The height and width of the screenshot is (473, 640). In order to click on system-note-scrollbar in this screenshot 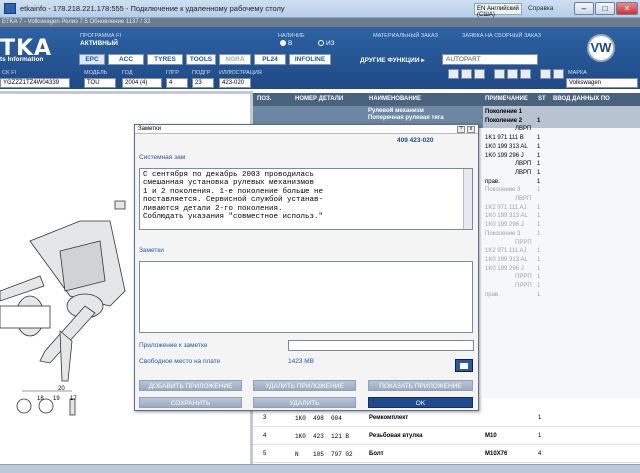, I will do `click(467, 199)`.